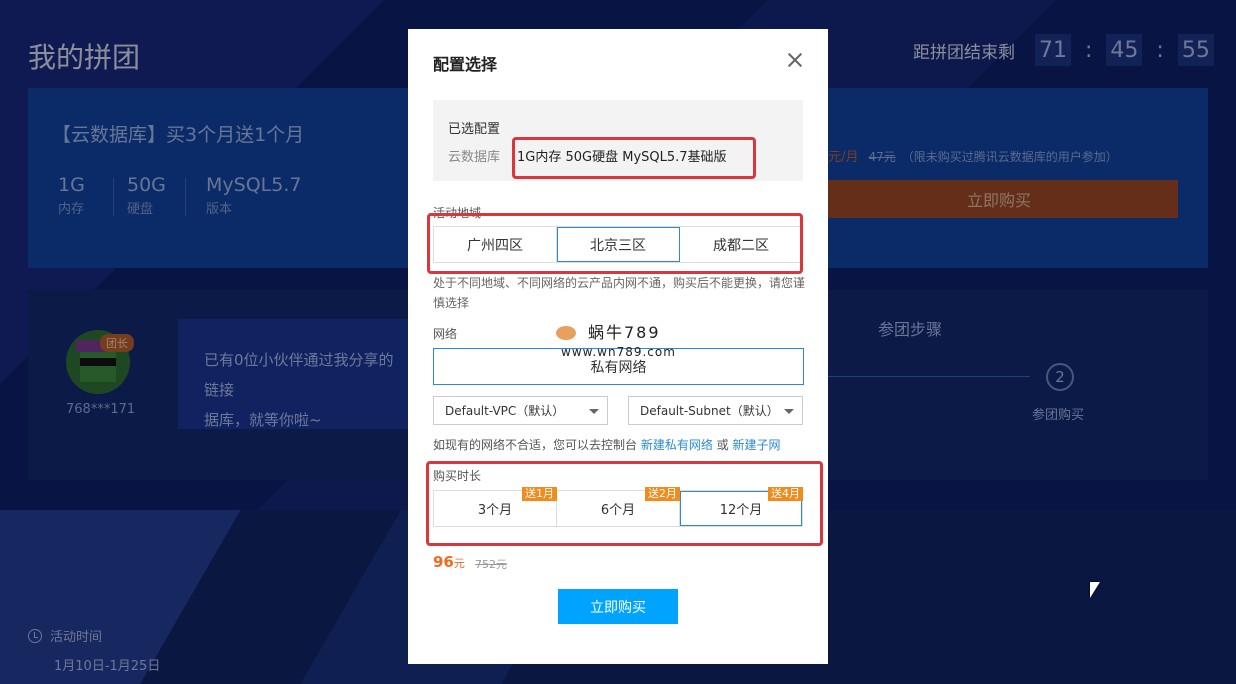  Describe the element at coordinates (566, 333) in the screenshot. I see `snail-mascot-icon` at that location.